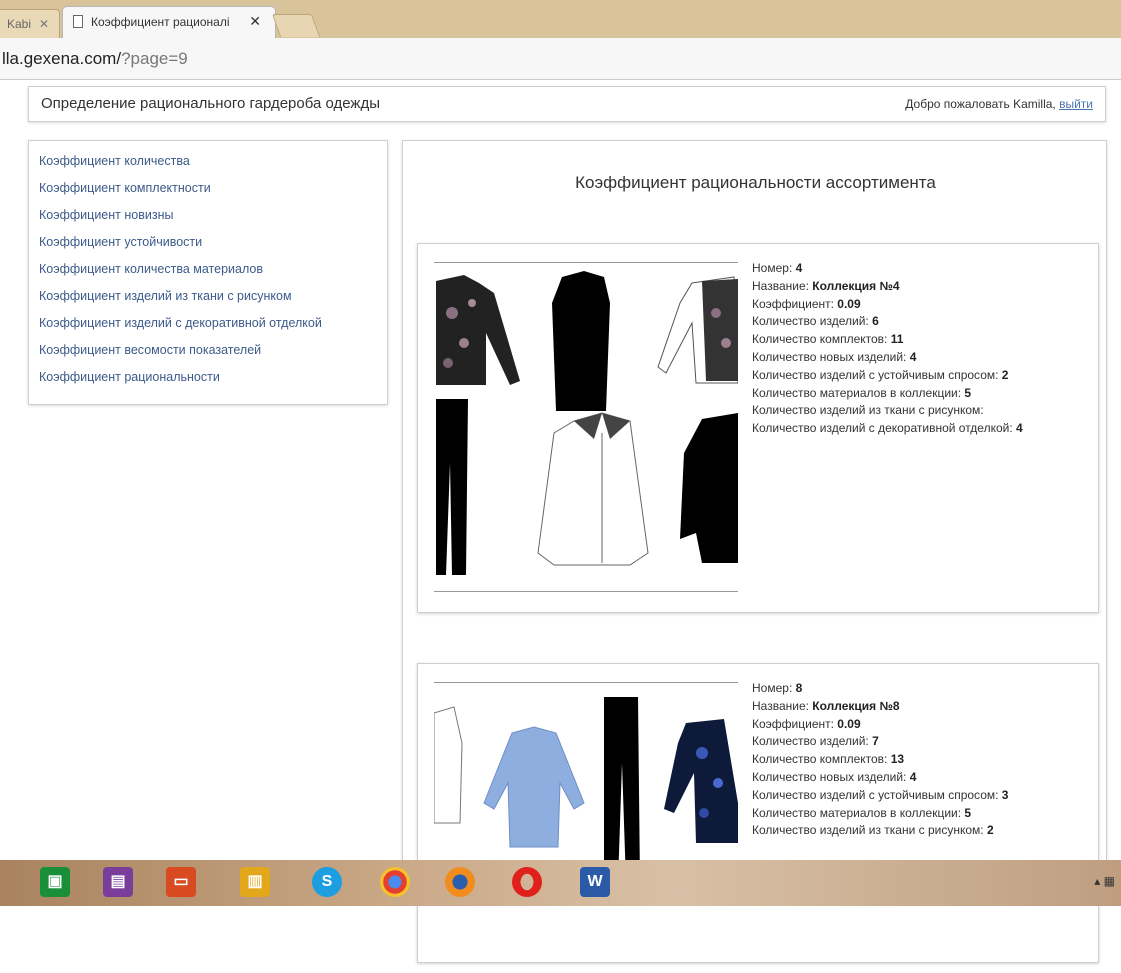  What do you see at coordinates (595, 882) in the screenshot?
I see `word-icon: W` at bounding box center [595, 882].